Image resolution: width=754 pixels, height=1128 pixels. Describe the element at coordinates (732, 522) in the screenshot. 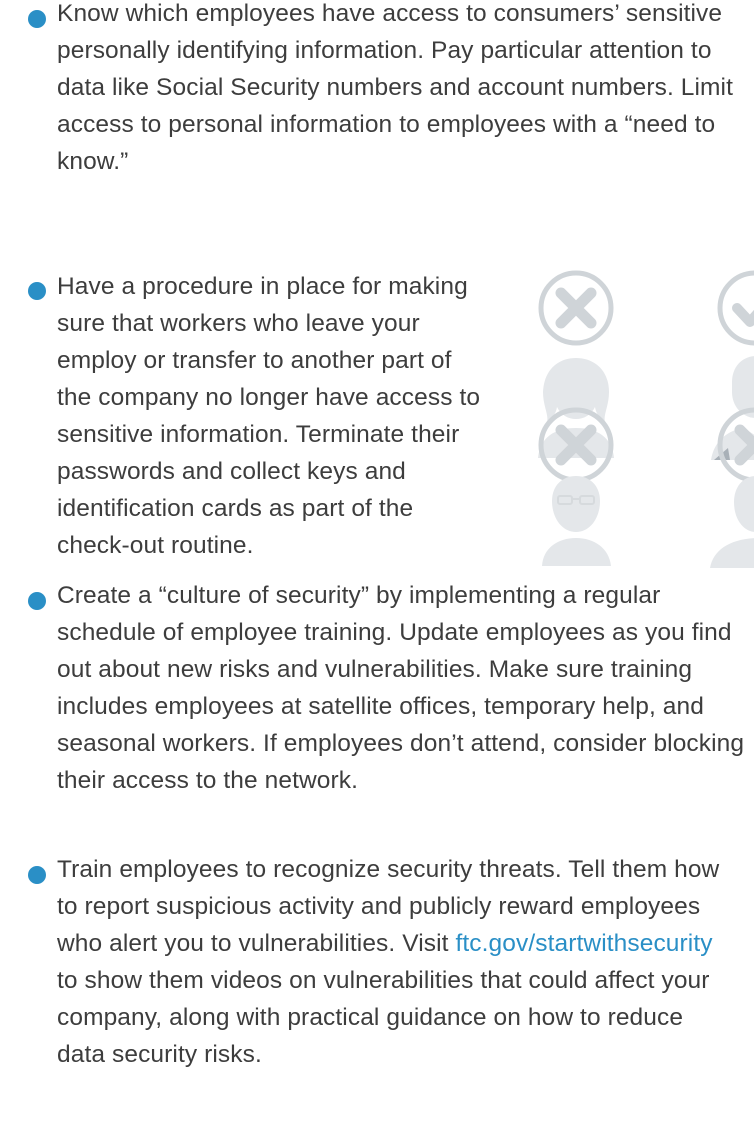

I see `person-avatar-icon` at that location.